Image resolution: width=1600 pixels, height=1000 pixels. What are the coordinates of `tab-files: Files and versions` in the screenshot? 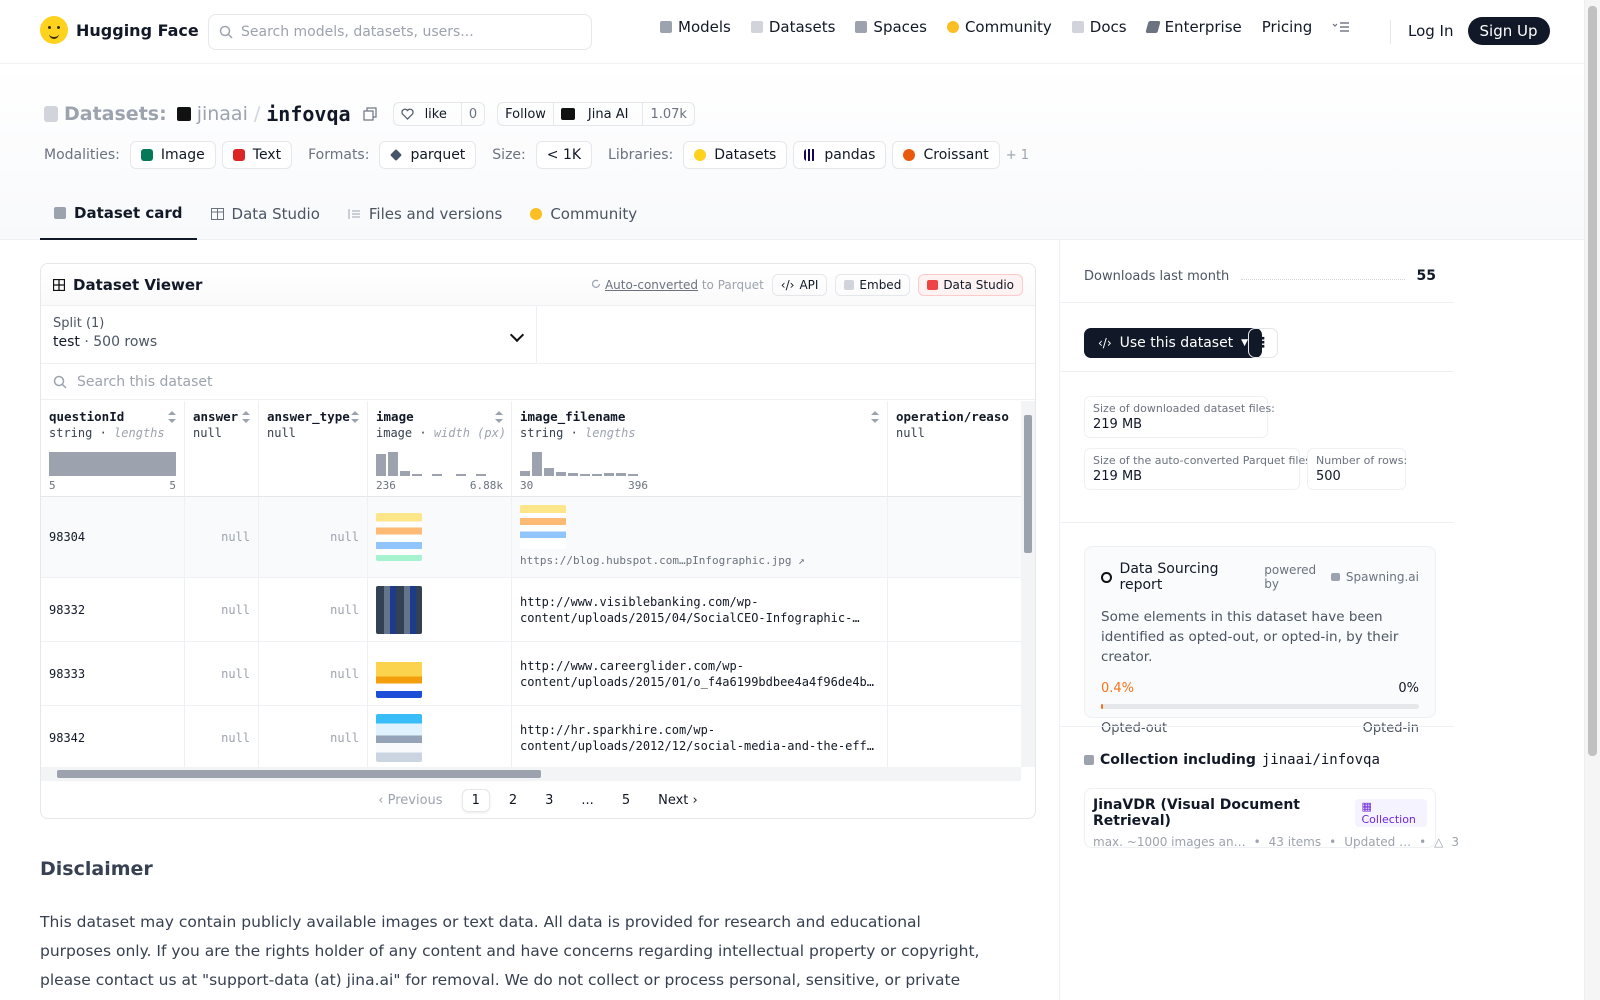 It's located at (425, 214).